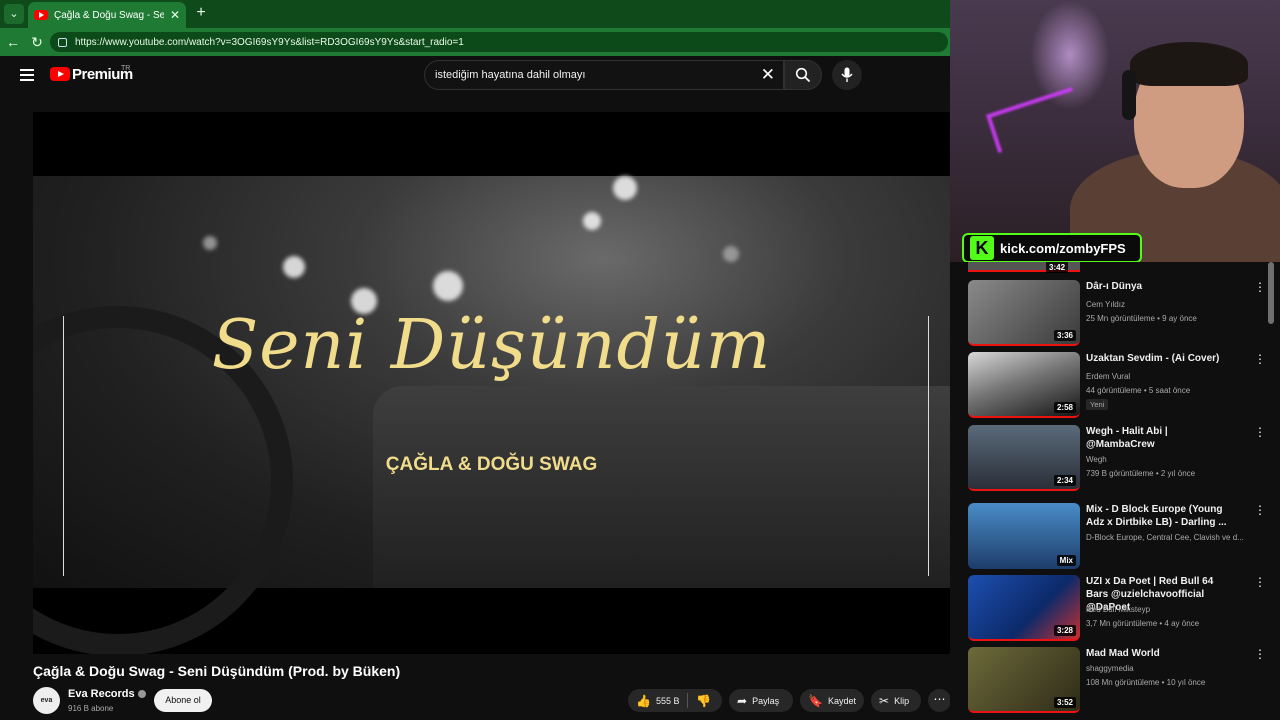 Image resolution: width=1280 pixels, height=720 pixels. I want to click on mix-badge: Mix, so click(1066, 560).